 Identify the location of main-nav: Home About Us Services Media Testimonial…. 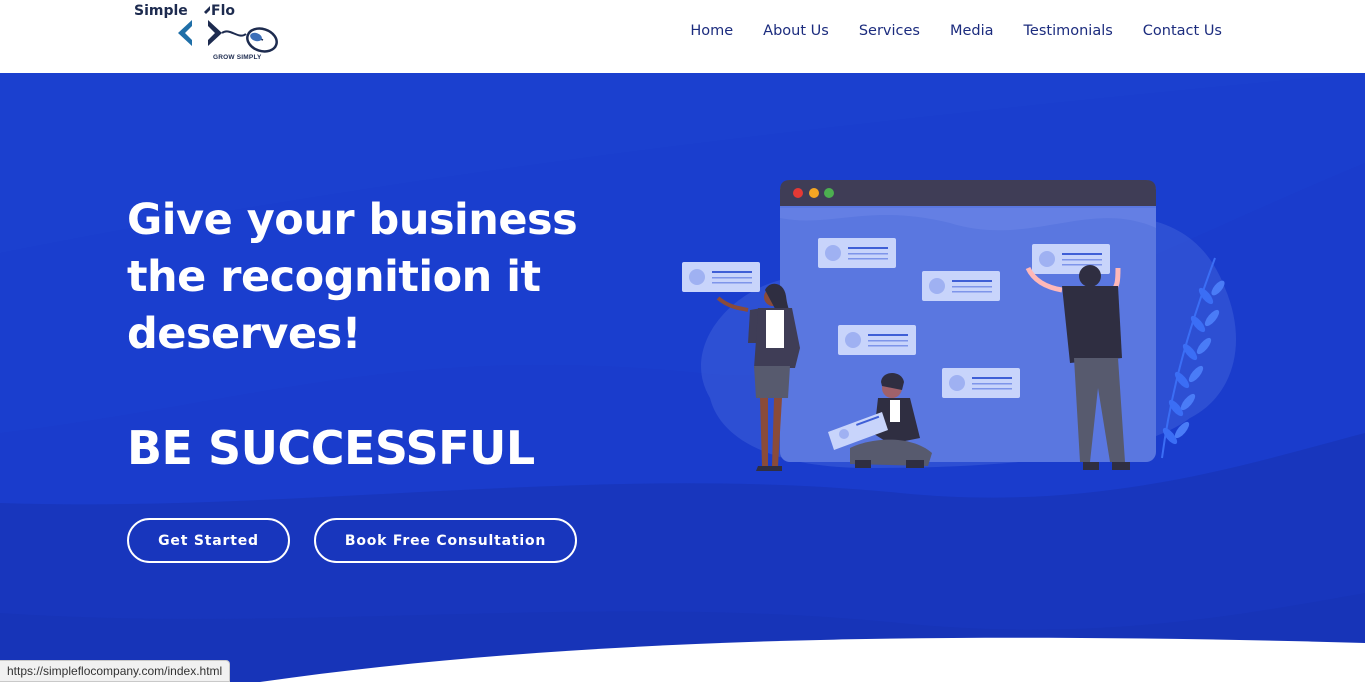
(956, 31).